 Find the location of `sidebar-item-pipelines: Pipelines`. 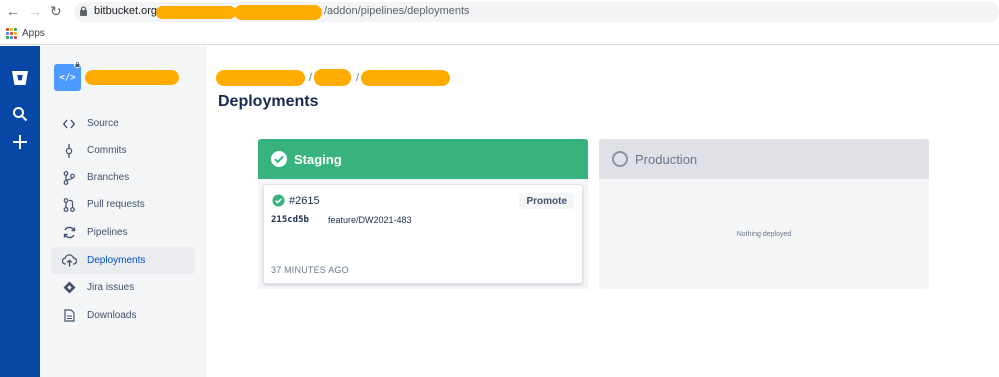

sidebar-item-pipelines: Pipelines is located at coordinates (123, 232).